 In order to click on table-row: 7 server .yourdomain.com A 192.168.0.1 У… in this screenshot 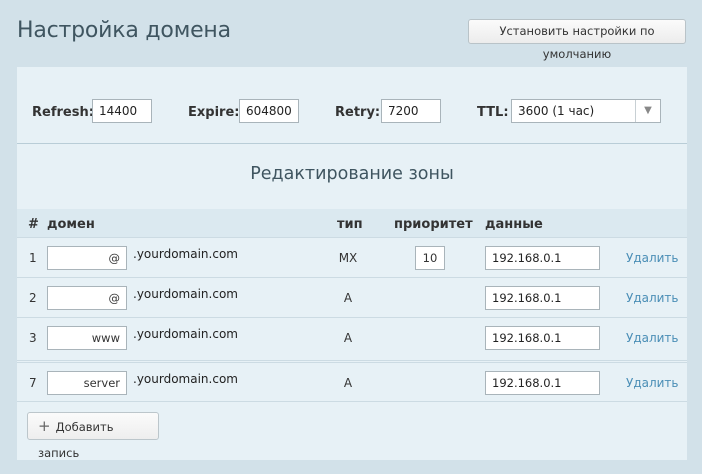, I will do `click(352, 381)`.